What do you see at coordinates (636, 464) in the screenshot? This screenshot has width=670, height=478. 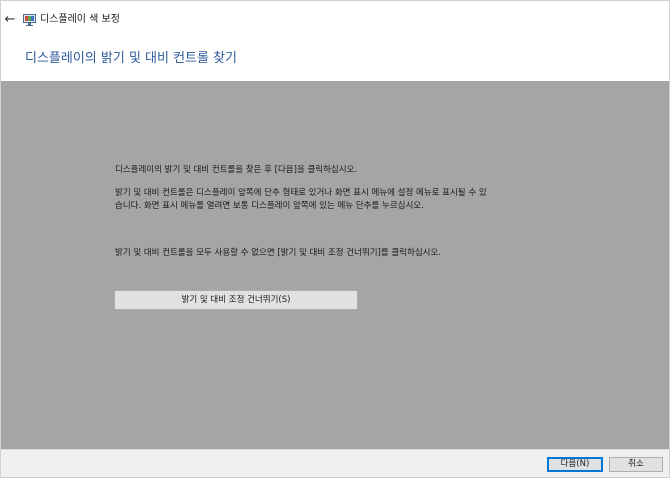 I see `cancel-button: 취소` at bounding box center [636, 464].